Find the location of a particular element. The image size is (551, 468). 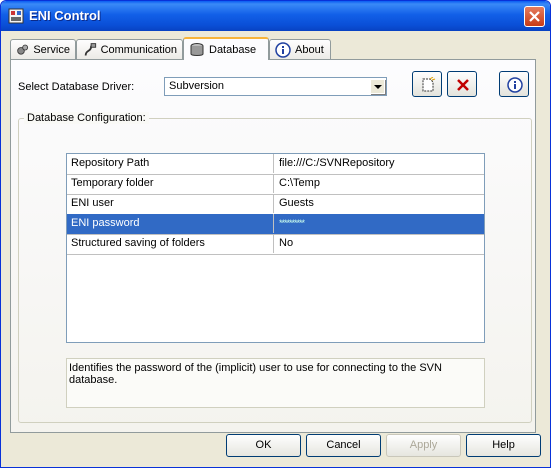

property-name: Temporary folder is located at coordinates (170, 183).